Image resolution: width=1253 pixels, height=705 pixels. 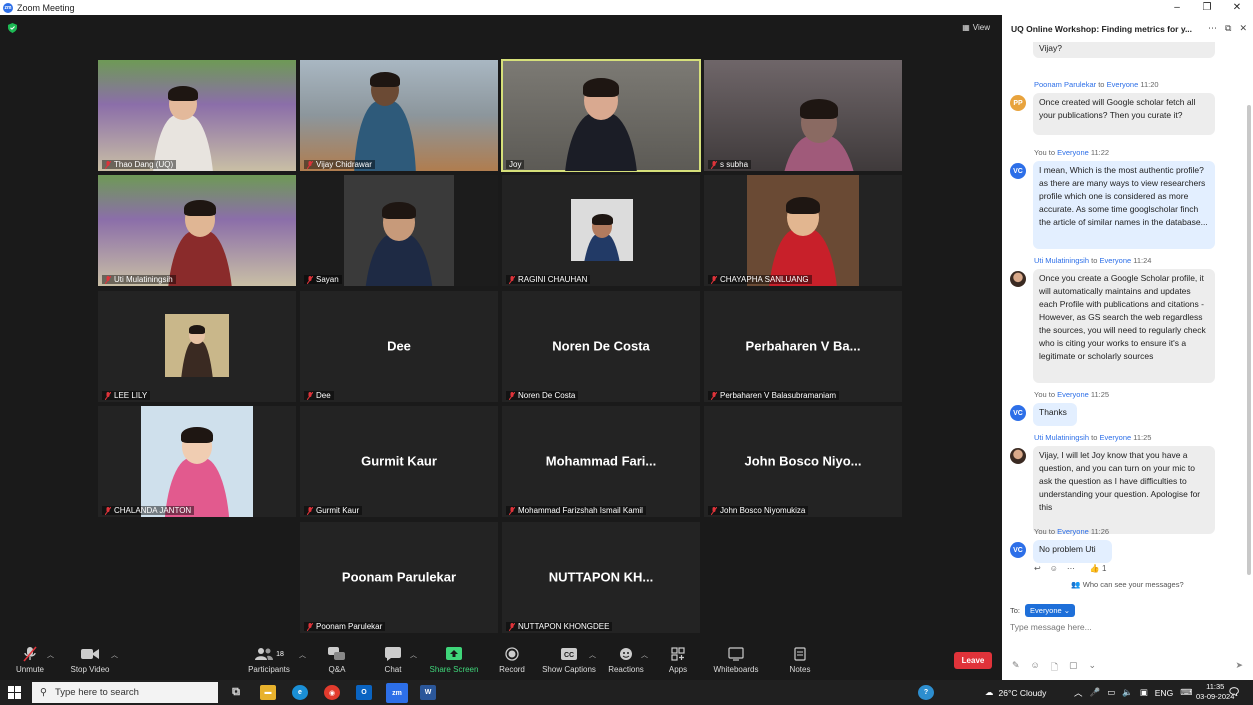 I want to click on participant-video, so click(x=601, y=115).